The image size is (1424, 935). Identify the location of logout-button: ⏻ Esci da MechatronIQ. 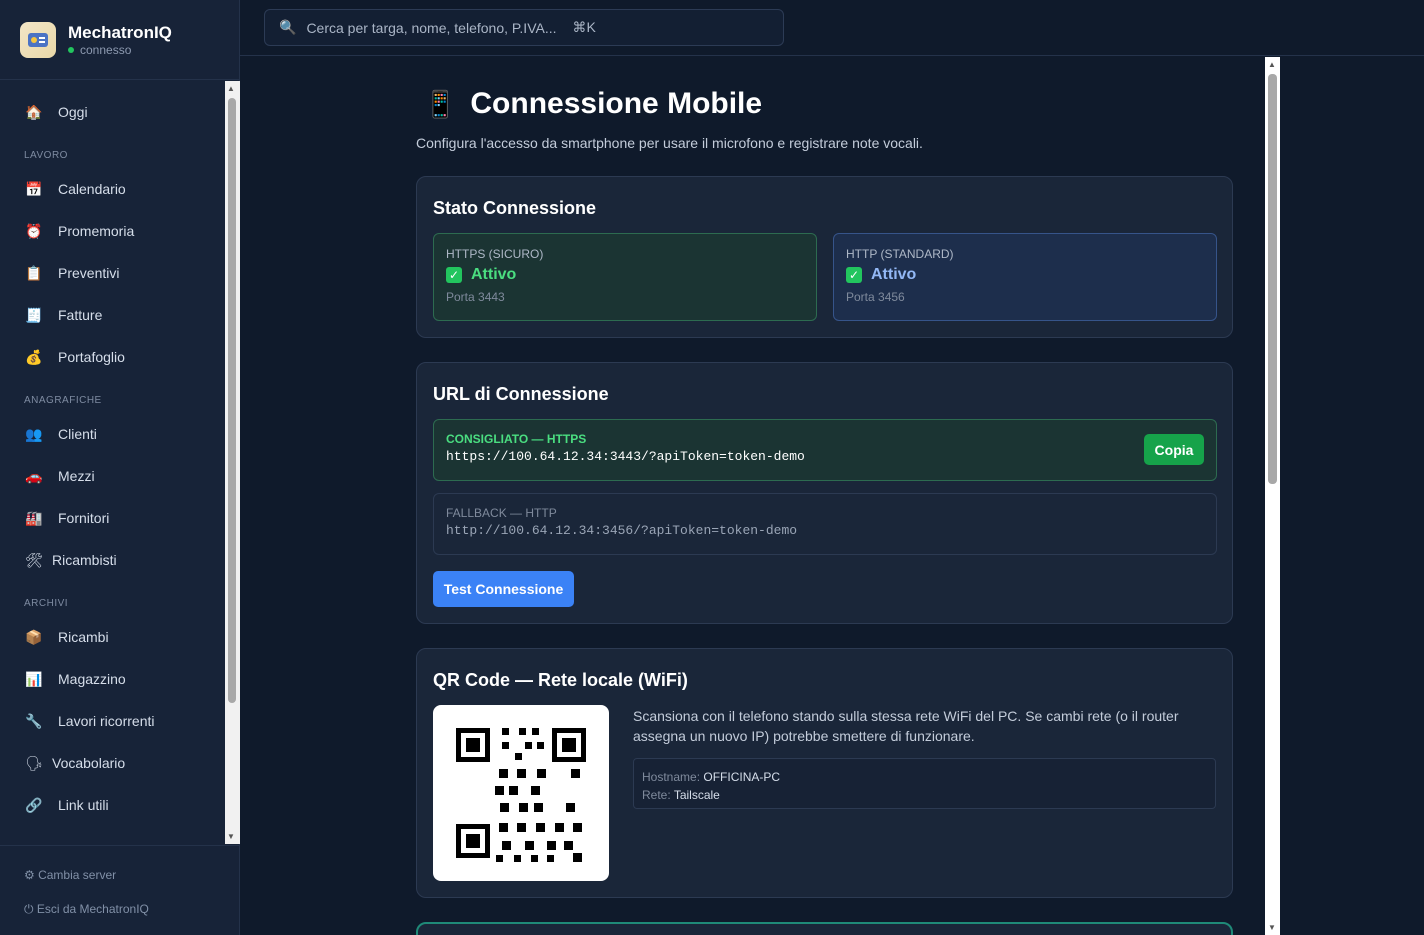
(86, 909).